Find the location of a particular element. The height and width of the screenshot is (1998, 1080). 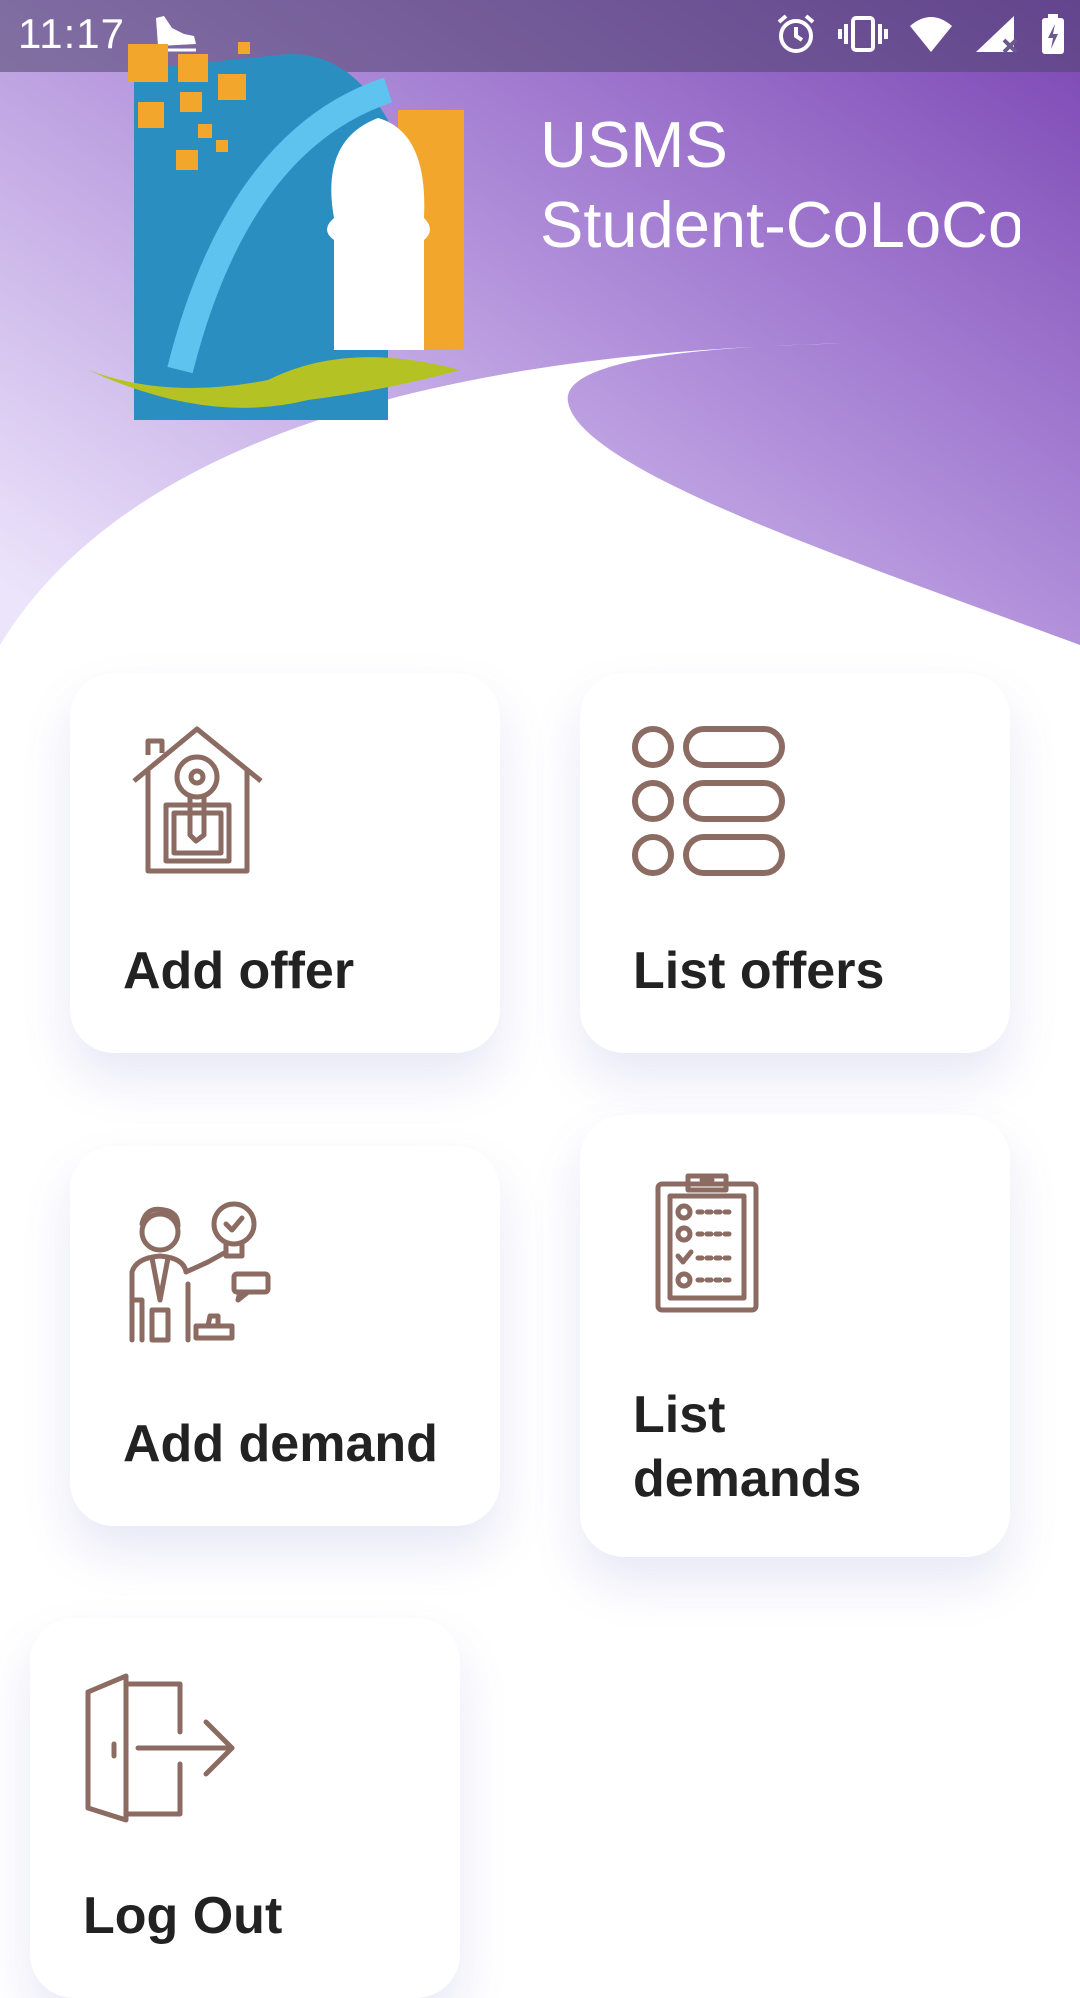

app-title-line-1: USMS is located at coordinates (634, 144).